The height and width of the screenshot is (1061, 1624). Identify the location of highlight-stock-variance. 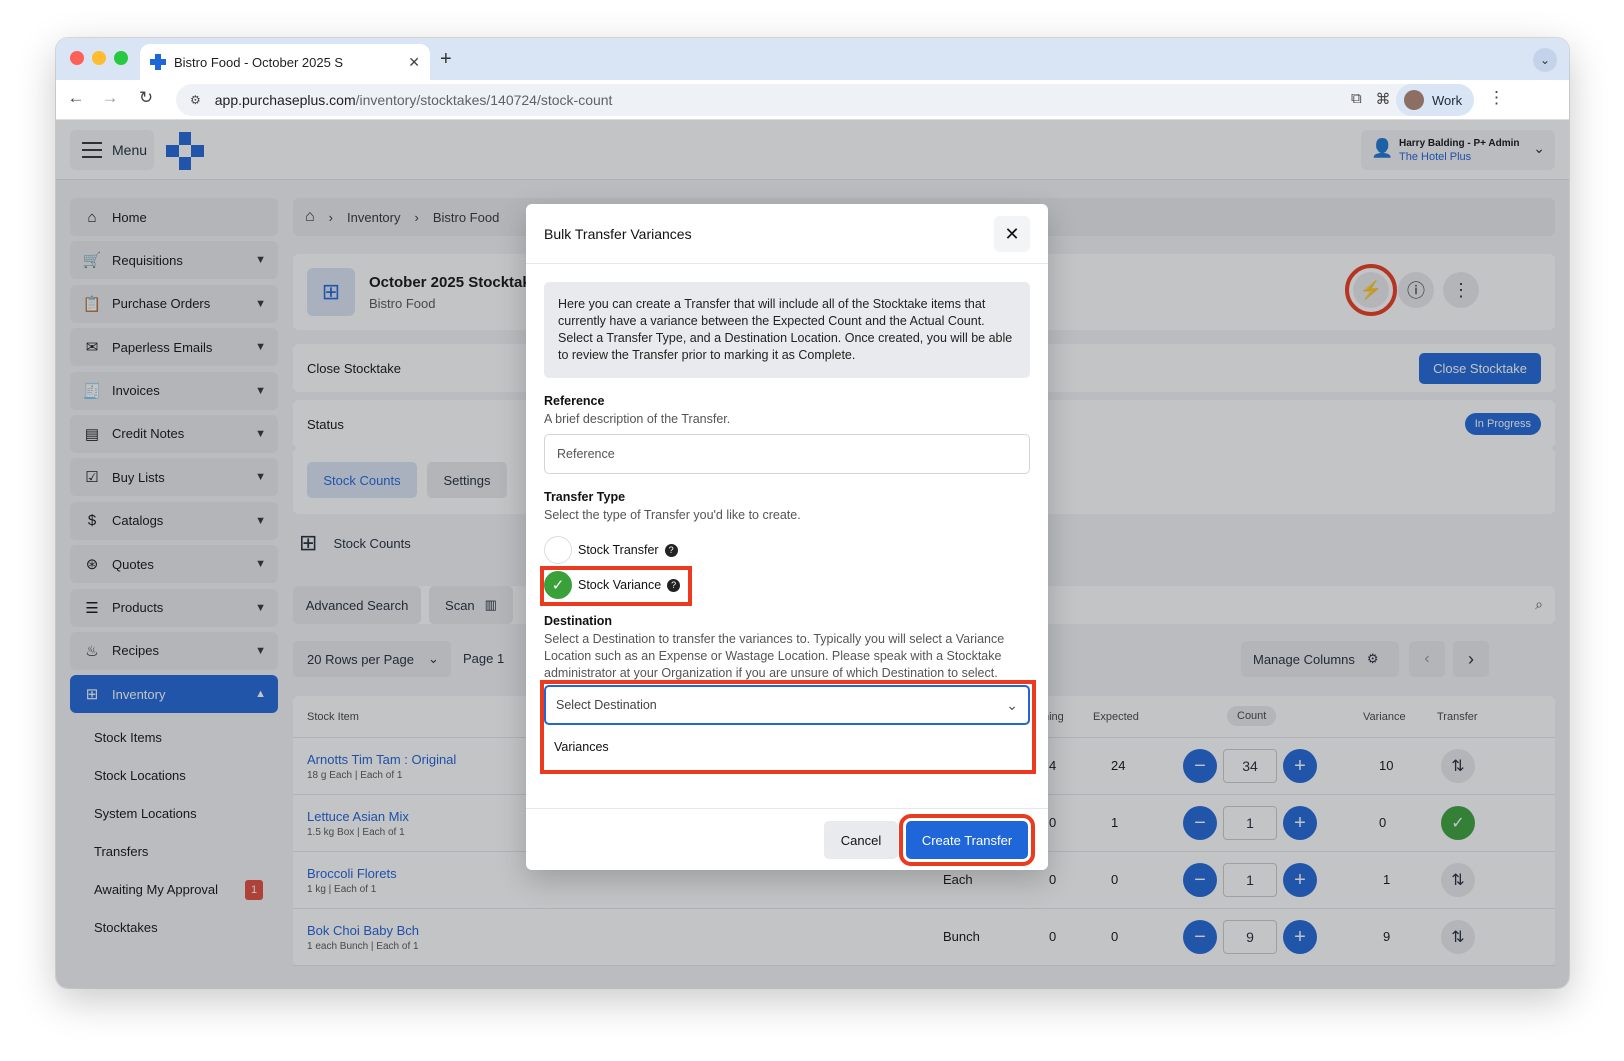
(616, 586).